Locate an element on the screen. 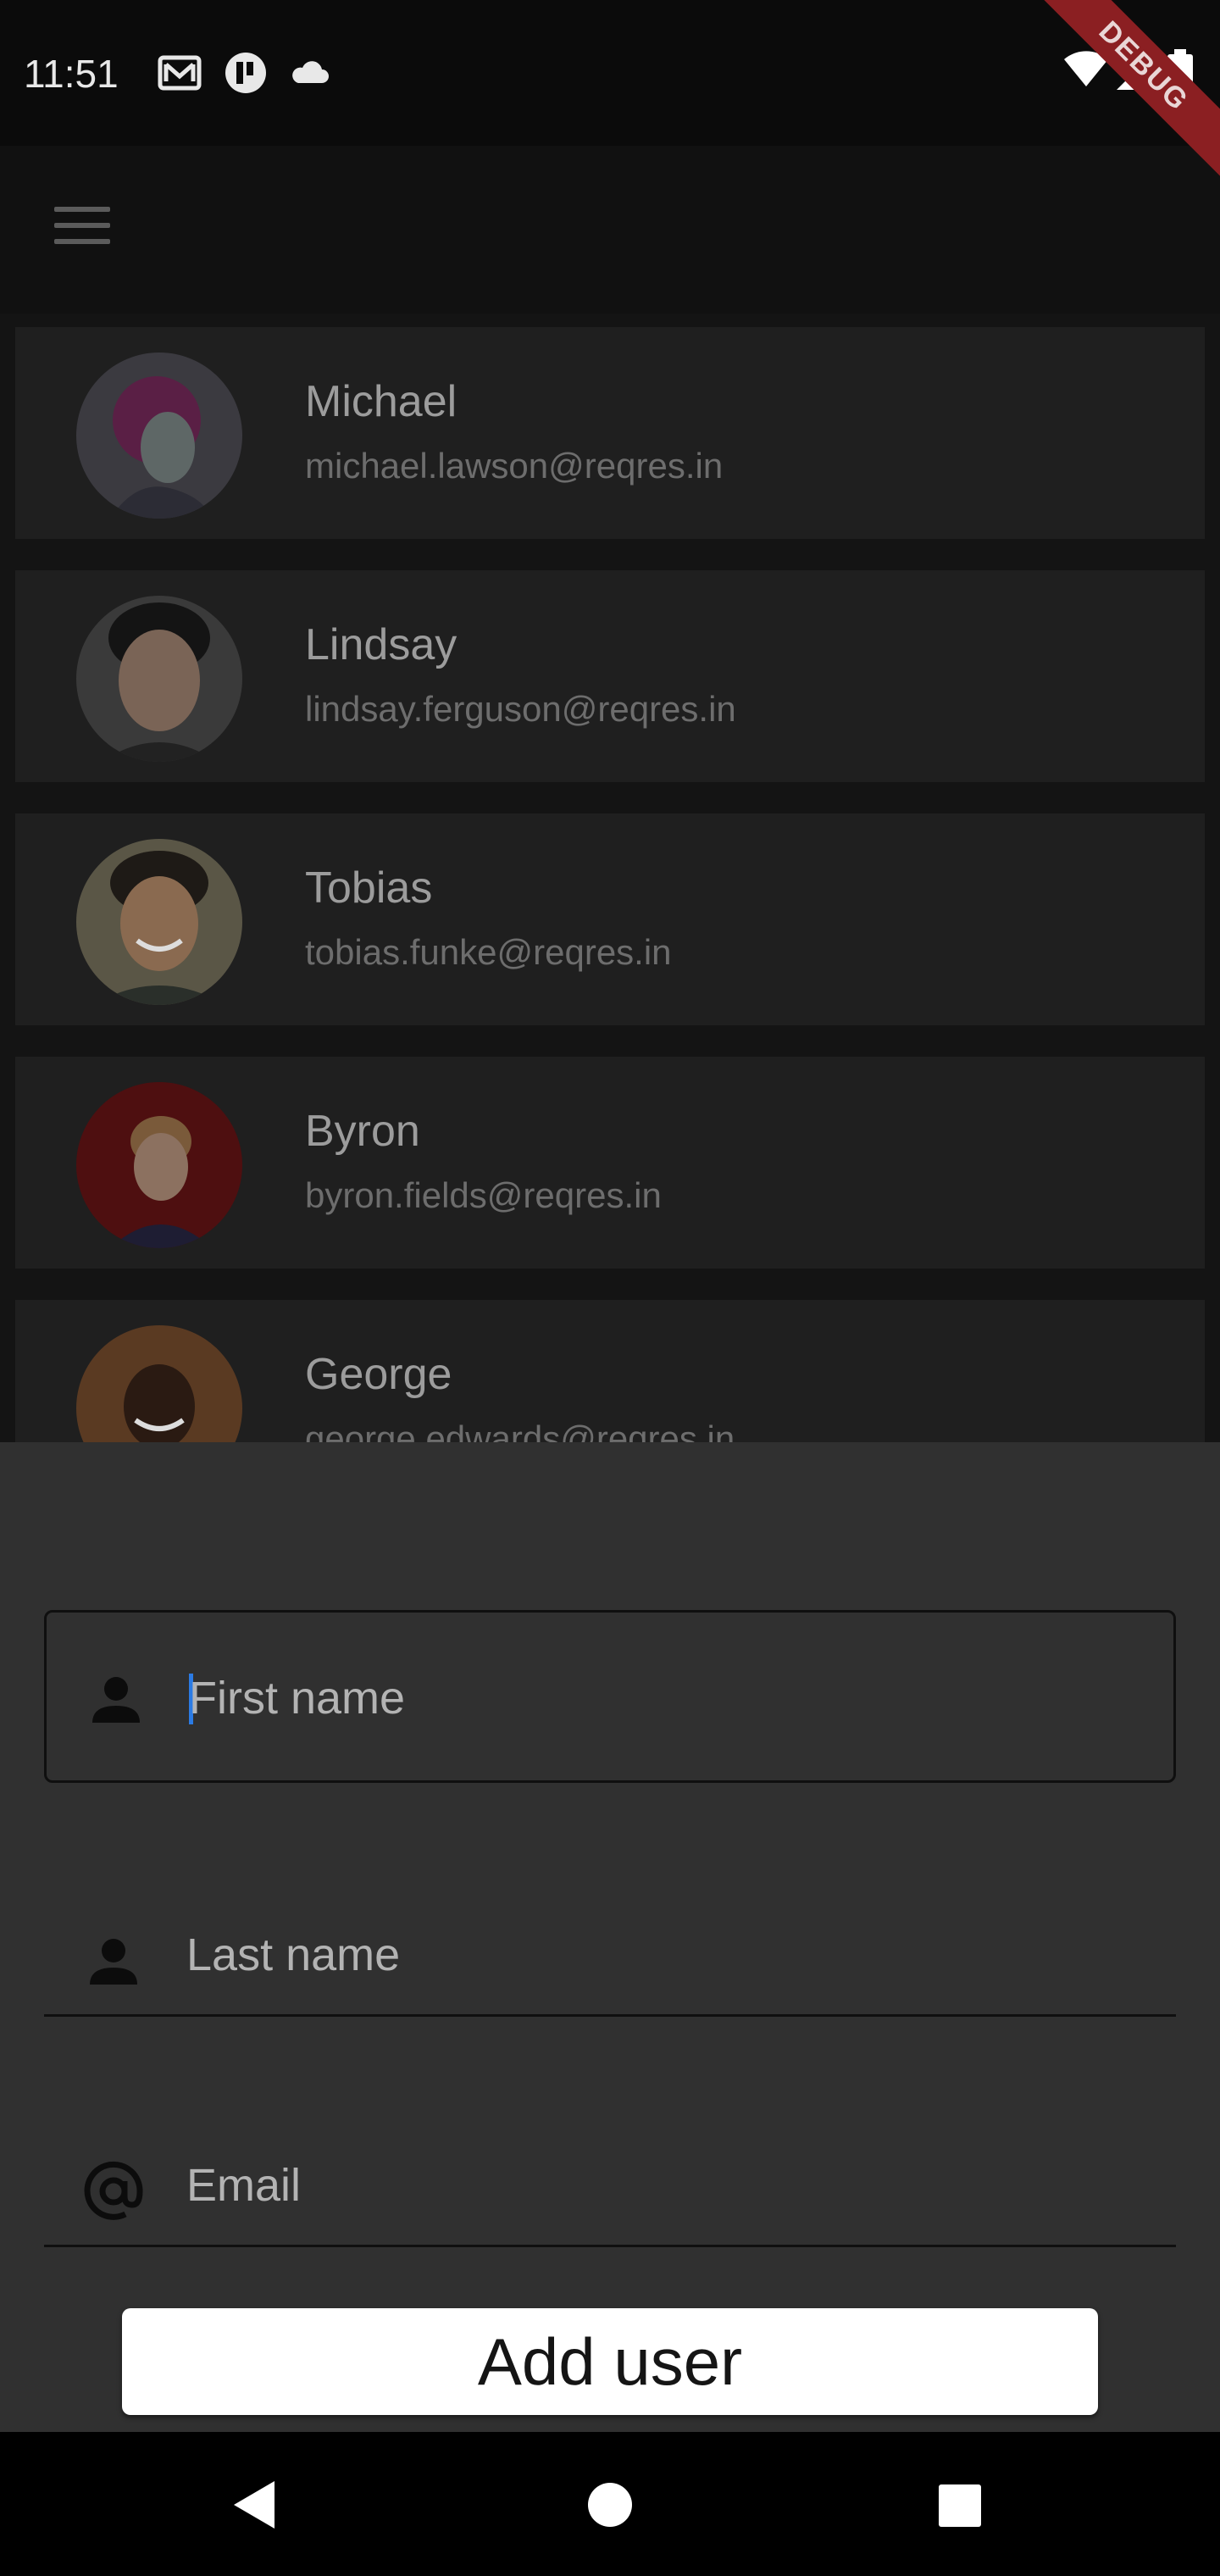 The image size is (1220, 2576). user-name: George is located at coordinates (378, 1374).